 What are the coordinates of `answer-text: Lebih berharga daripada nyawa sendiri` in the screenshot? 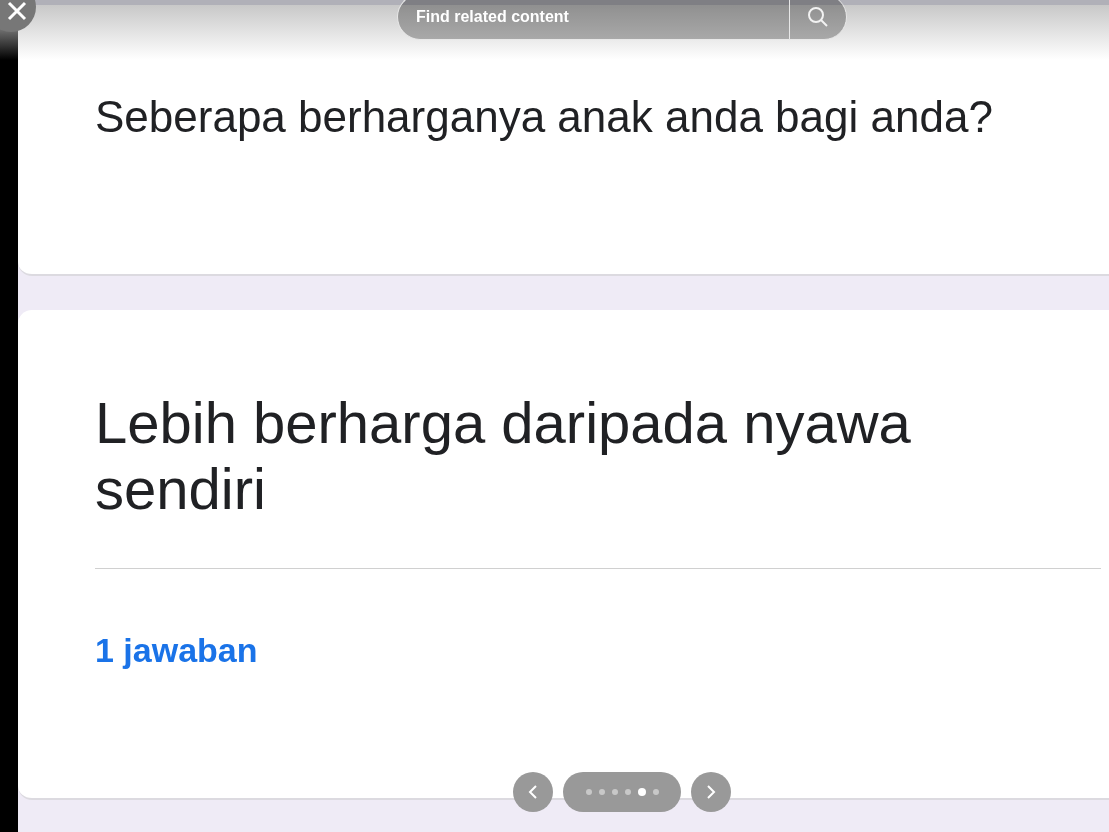 It's located at (503, 456).